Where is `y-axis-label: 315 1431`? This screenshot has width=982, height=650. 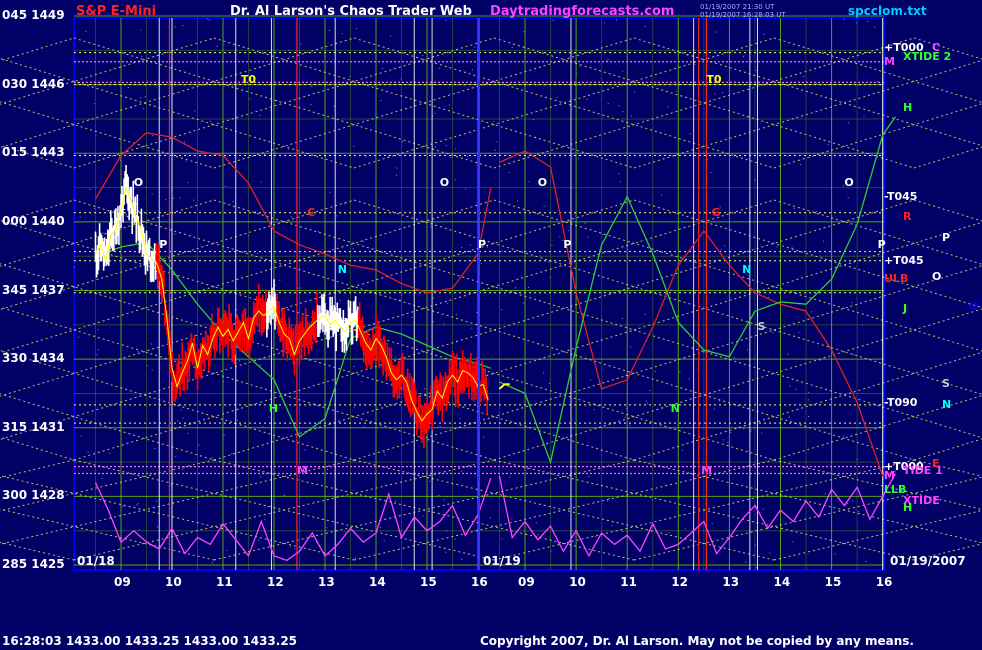
y-axis-label: 315 1431 is located at coordinates (33, 426).